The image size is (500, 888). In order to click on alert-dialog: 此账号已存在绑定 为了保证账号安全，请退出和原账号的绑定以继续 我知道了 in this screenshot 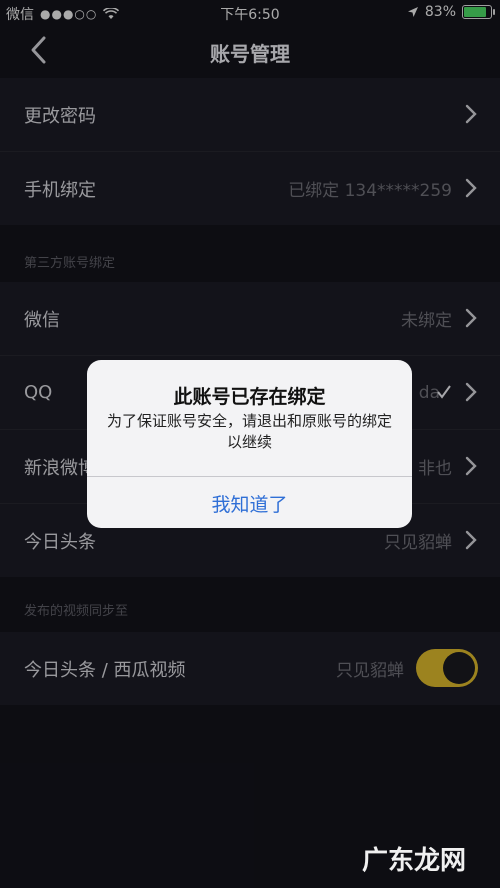, I will do `click(249, 444)`.